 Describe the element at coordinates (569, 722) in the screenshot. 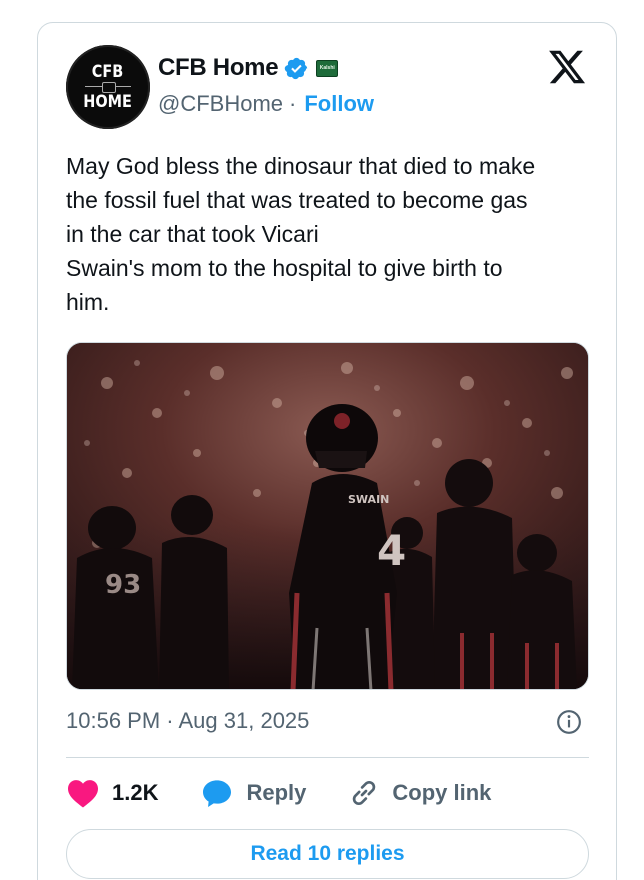

I see `info-icon` at that location.